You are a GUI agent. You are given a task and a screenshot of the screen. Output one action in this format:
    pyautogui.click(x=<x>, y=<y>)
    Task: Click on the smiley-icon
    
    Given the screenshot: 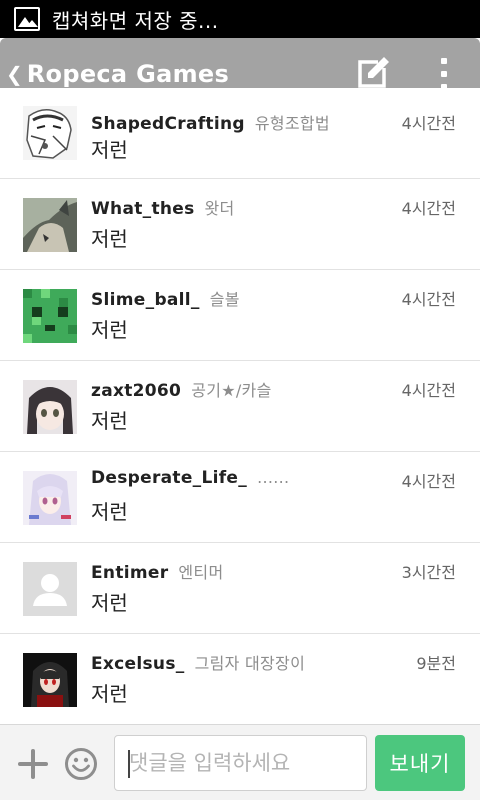 What is the action you would take?
    pyautogui.click(x=81, y=764)
    